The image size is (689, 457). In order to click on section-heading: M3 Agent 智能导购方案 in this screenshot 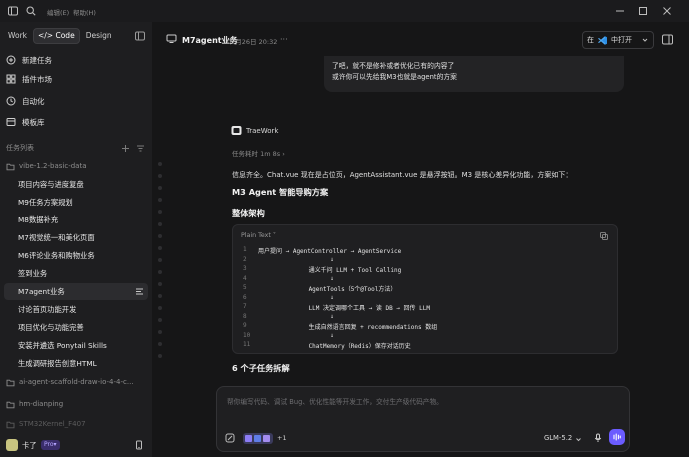, I will do `click(280, 192)`.